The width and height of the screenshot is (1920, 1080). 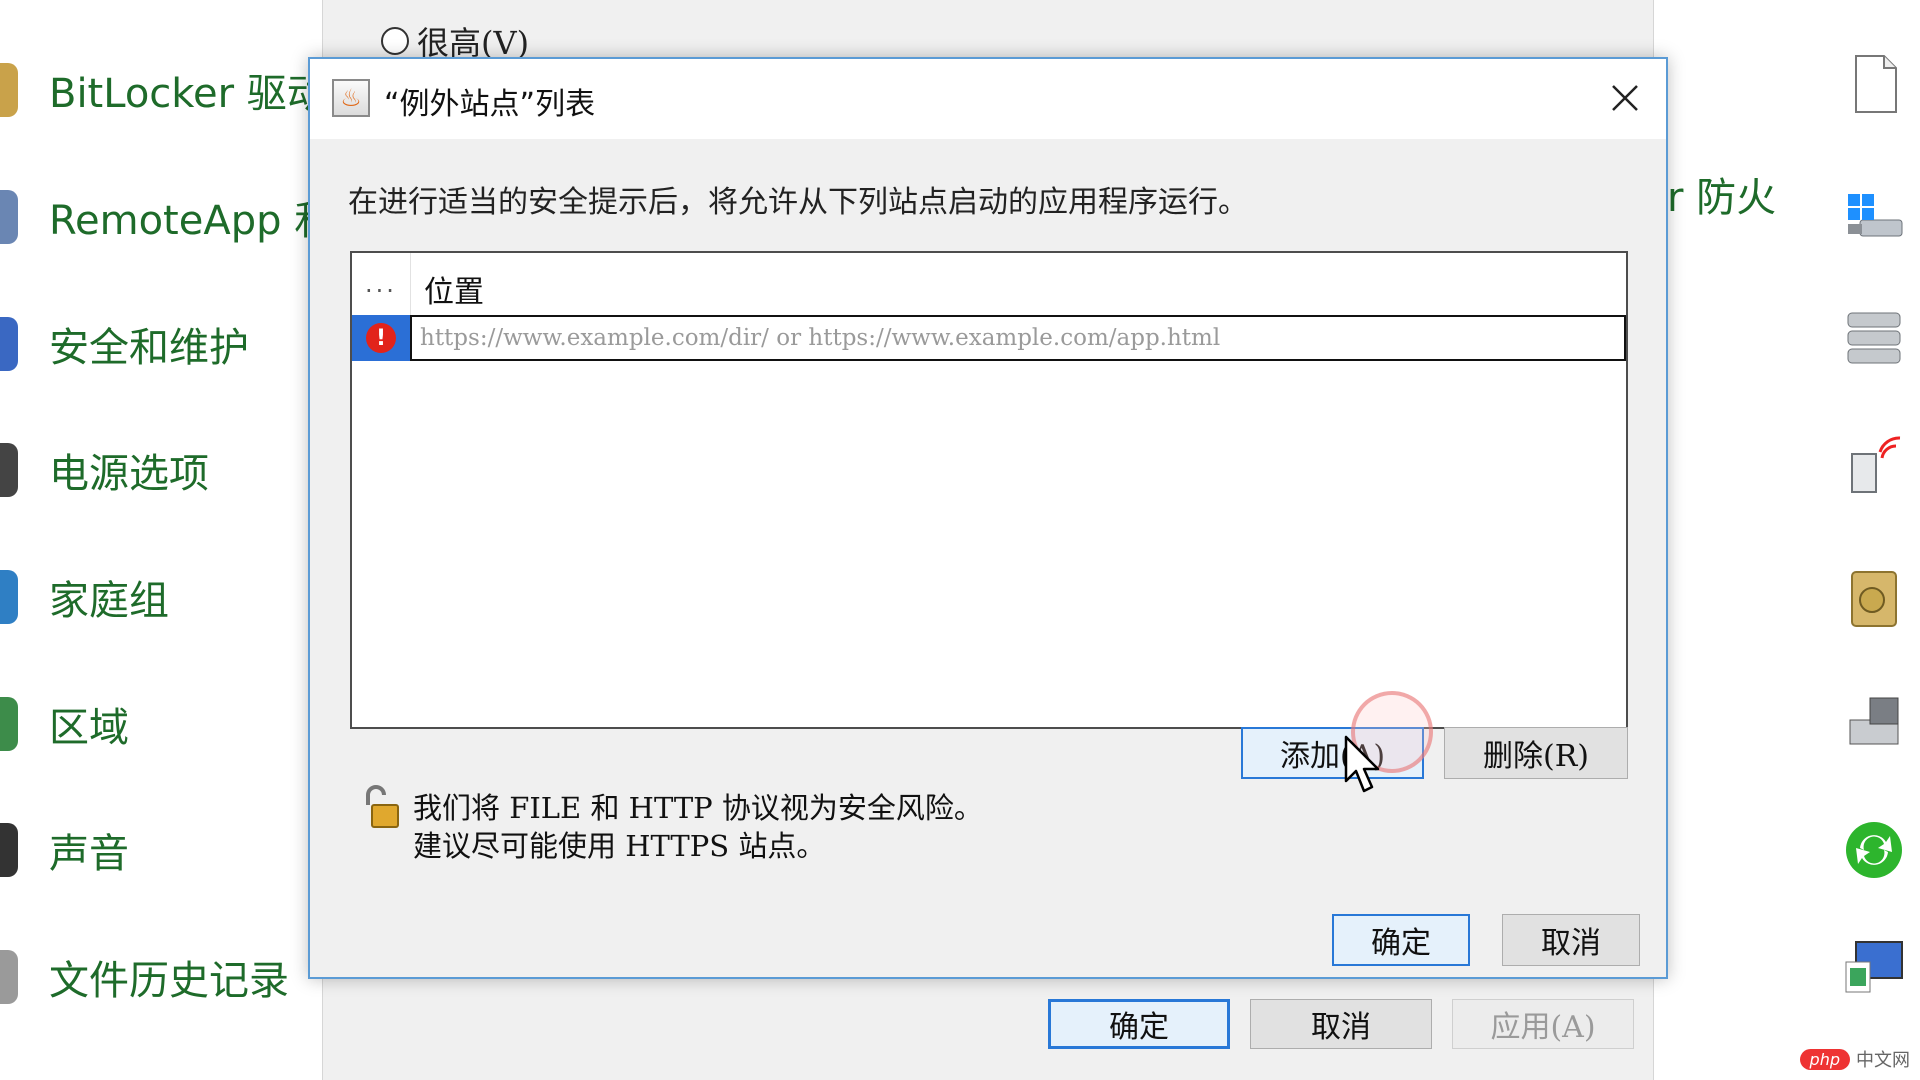 I want to click on cp-item-label: 安全和维护, so click(x=149, y=348).